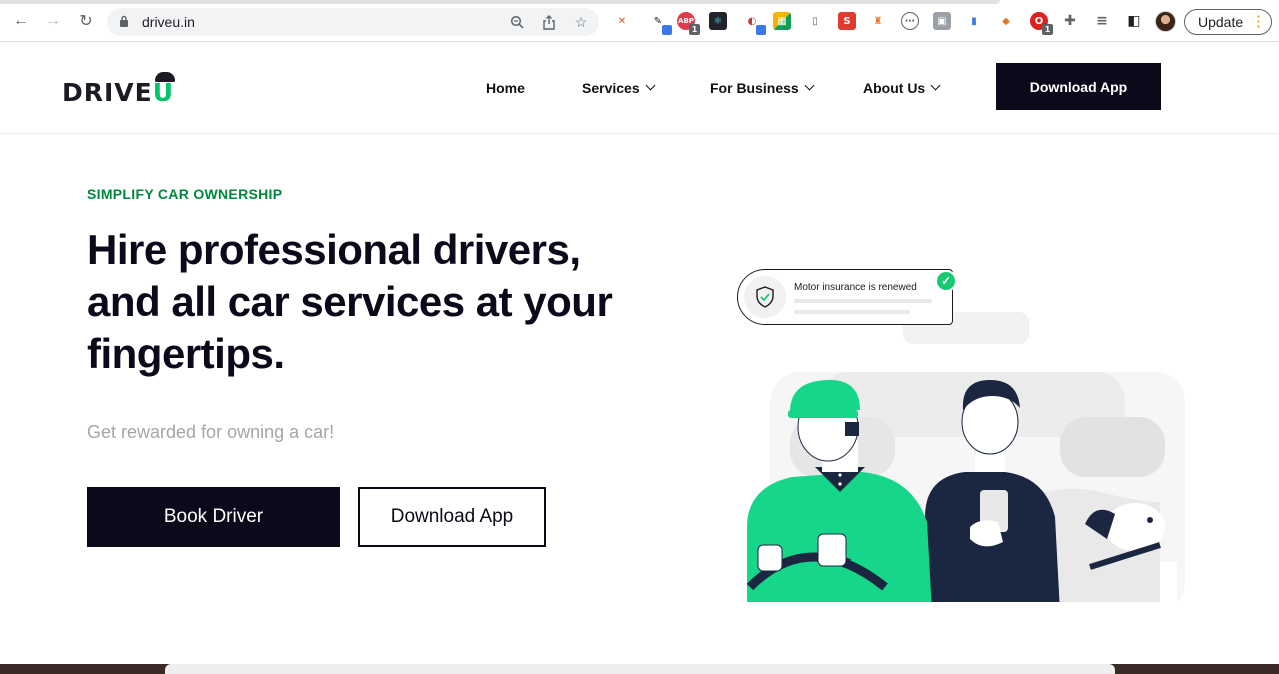 Image resolution: width=1279 pixels, height=674 pixels. What do you see at coordinates (86, 21) in the screenshot?
I see `reload-icon: ↻` at bounding box center [86, 21].